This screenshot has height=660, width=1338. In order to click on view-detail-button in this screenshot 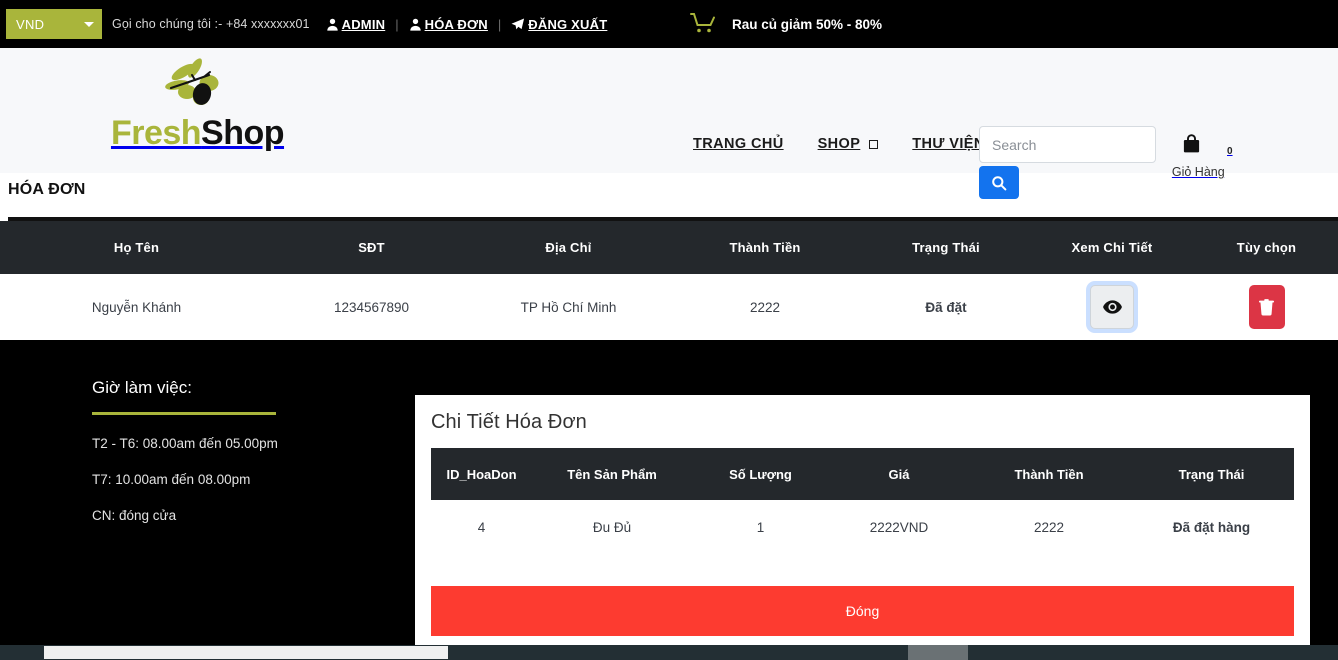, I will do `click(1112, 307)`.